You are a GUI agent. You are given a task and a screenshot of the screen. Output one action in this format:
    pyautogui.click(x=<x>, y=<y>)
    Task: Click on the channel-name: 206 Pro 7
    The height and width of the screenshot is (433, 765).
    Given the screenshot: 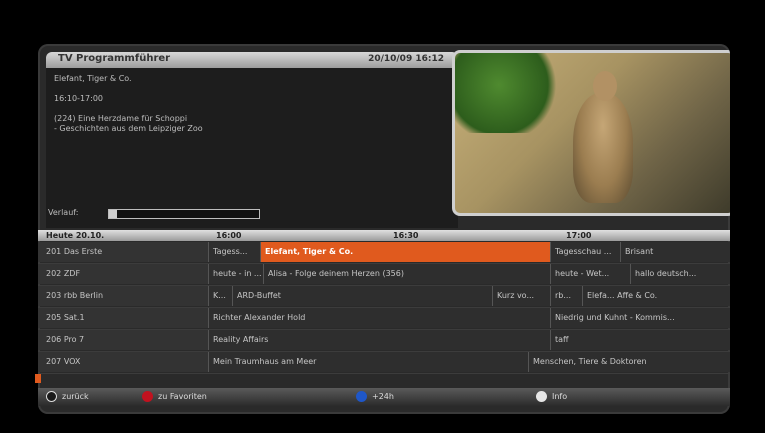 What is the action you would take?
    pyautogui.click(x=123, y=340)
    